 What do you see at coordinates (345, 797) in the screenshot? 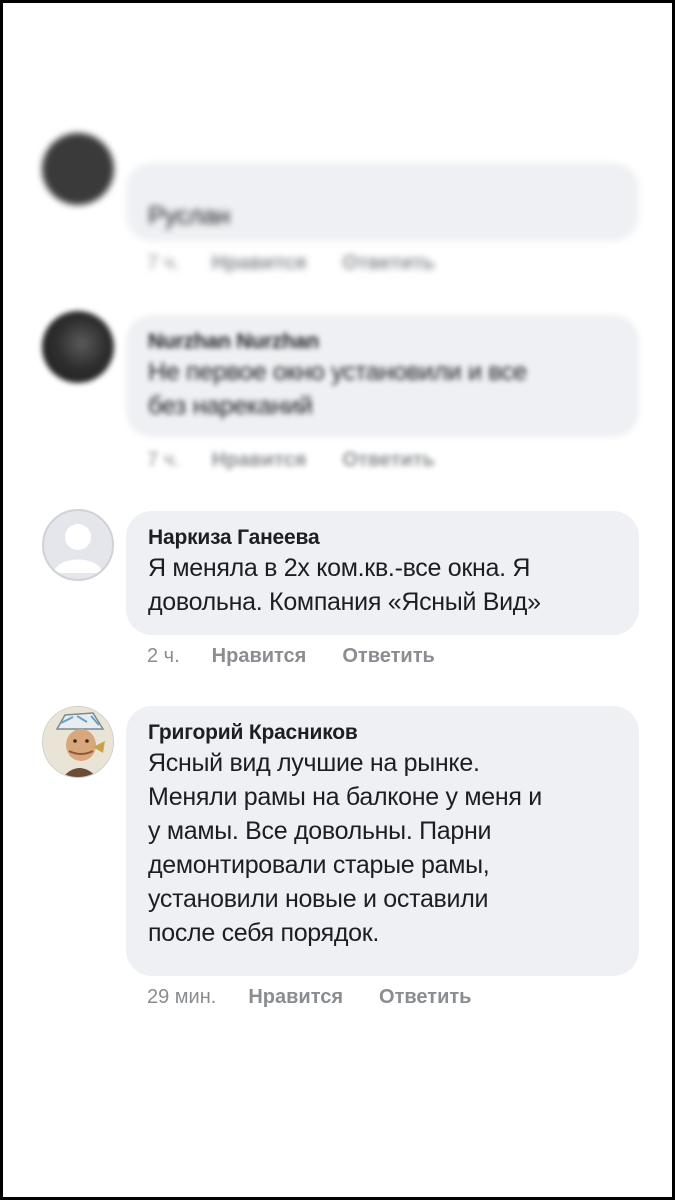
I see `comment-text-line: Меняли рамы на балконе у меня и` at bounding box center [345, 797].